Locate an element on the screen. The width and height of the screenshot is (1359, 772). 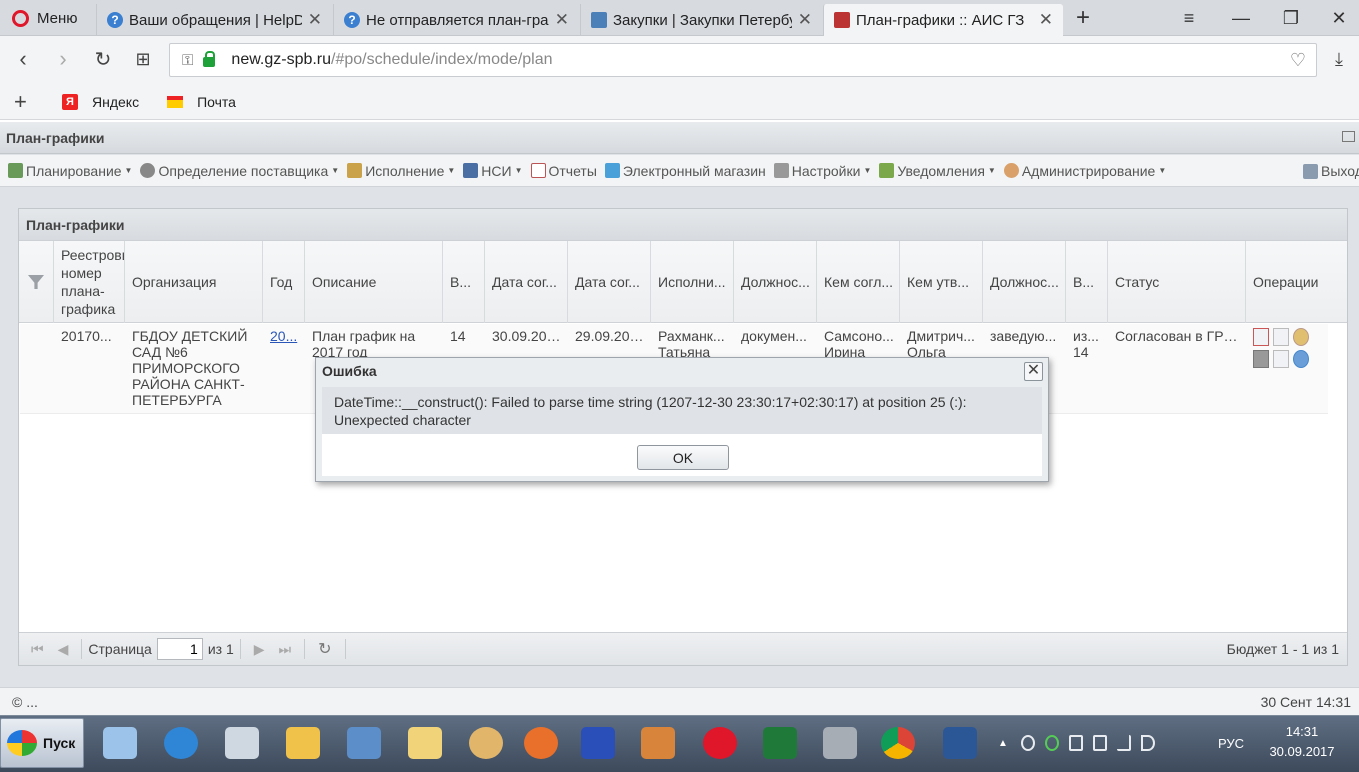
clock: 14:31 30.09.2017 is located at coordinates (1302, 742).